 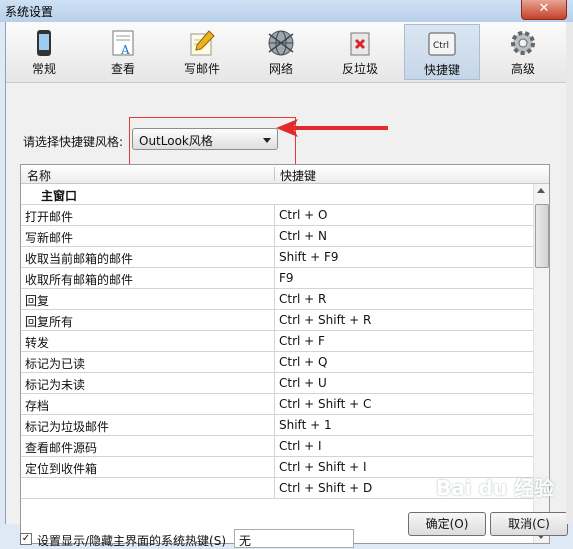 I want to click on close-icon: ✕, so click(x=544, y=8).